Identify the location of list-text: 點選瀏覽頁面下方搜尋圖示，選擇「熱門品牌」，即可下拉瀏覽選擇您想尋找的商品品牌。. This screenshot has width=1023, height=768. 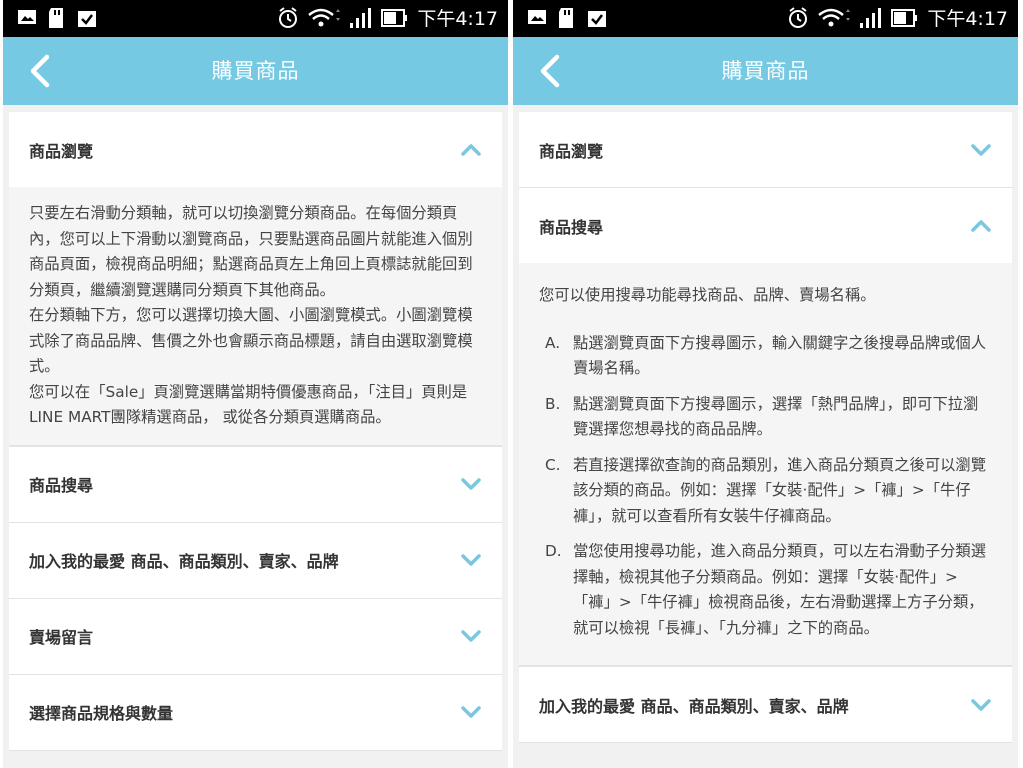
(776, 416).